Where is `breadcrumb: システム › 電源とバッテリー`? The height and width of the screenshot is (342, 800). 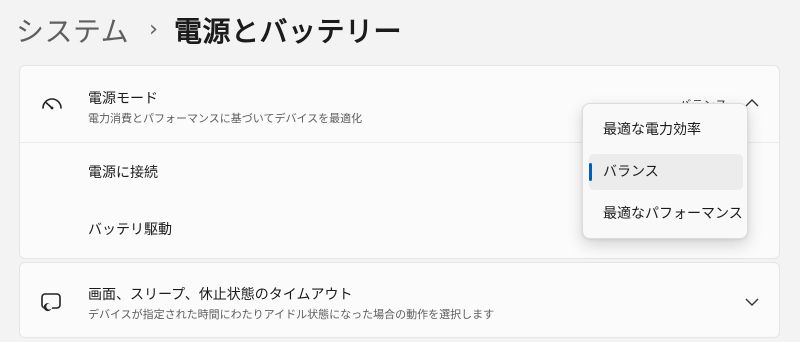
breadcrumb: システム › 電源とバッテリー is located at coordinates (209, 30).